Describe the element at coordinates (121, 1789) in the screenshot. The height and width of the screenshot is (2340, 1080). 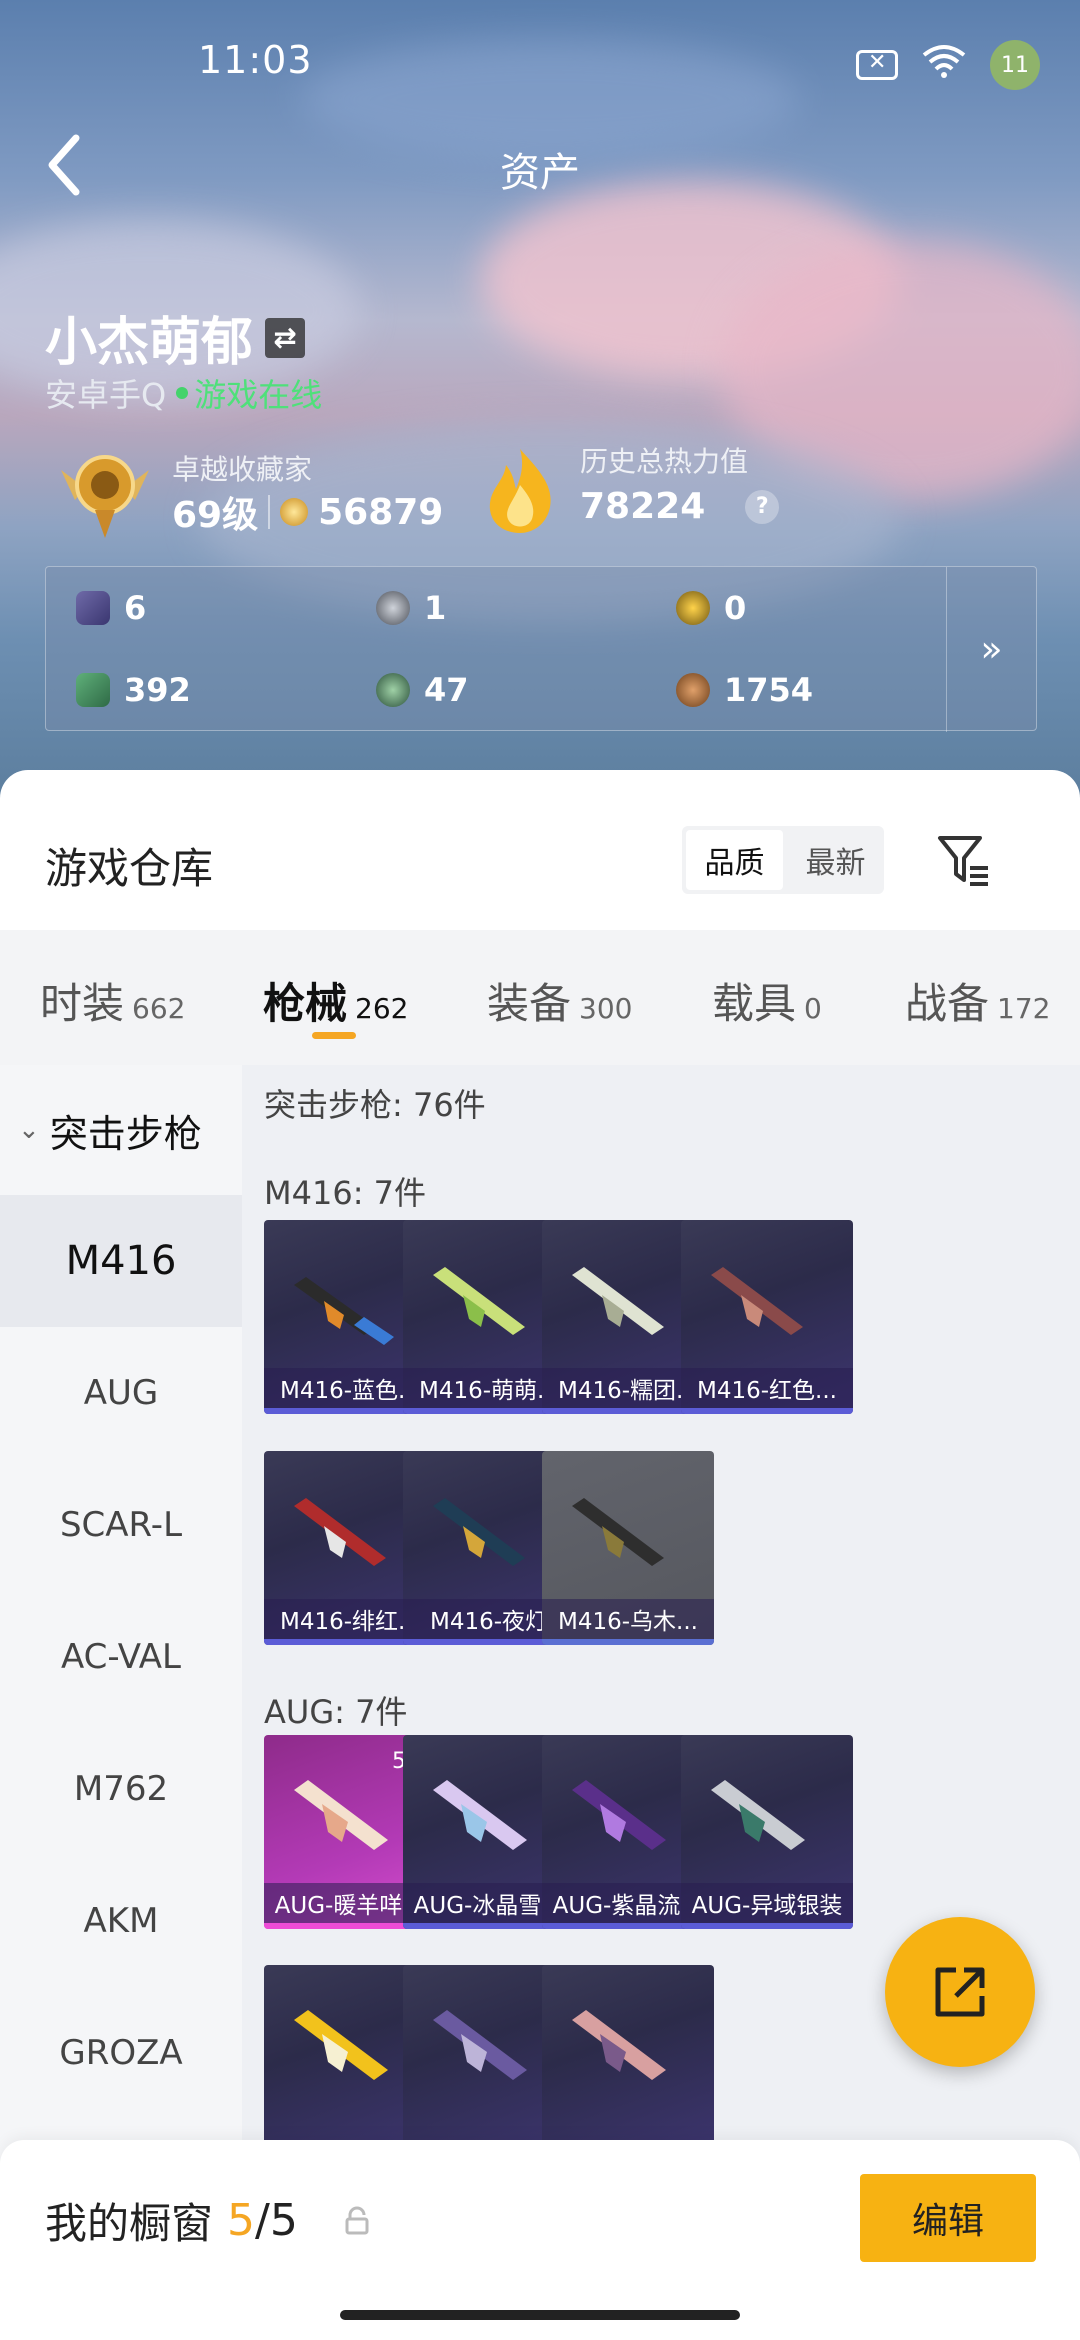
I see `sidebar-item-m762: M762` at that location.